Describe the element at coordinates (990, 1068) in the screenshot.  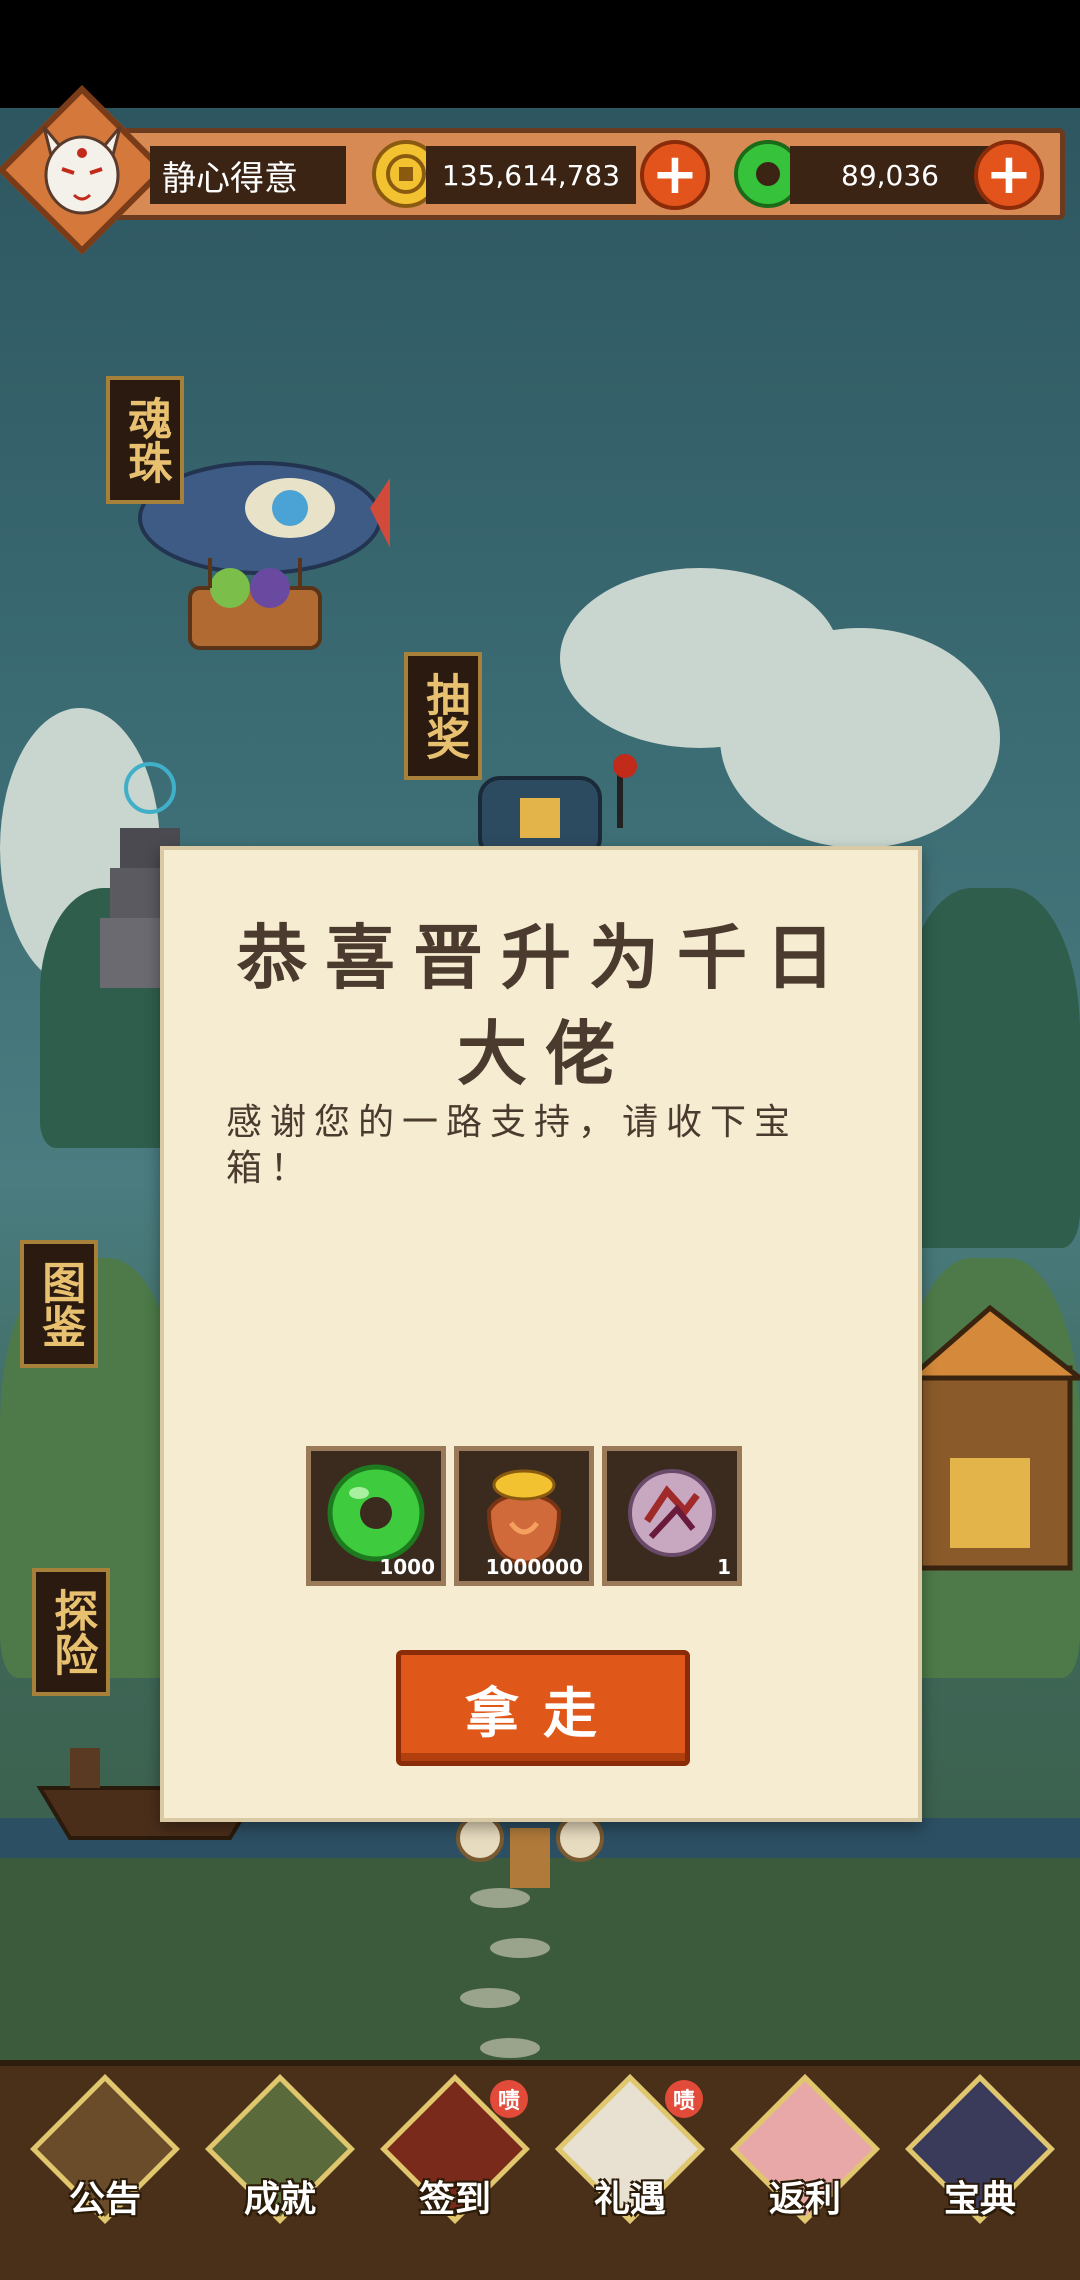
I see `cliff-shape` at that location.